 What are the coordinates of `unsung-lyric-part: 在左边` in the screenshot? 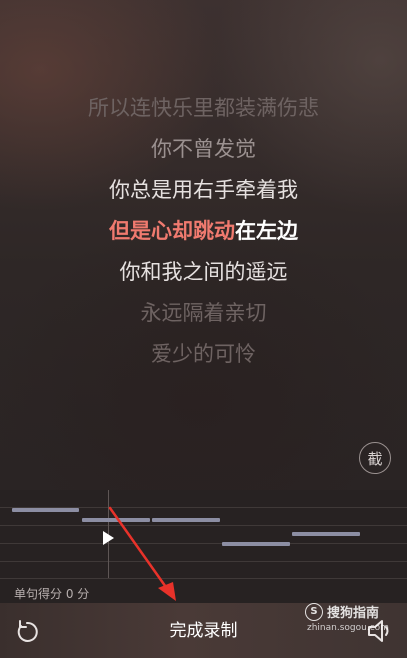 It's located at (266, 231).